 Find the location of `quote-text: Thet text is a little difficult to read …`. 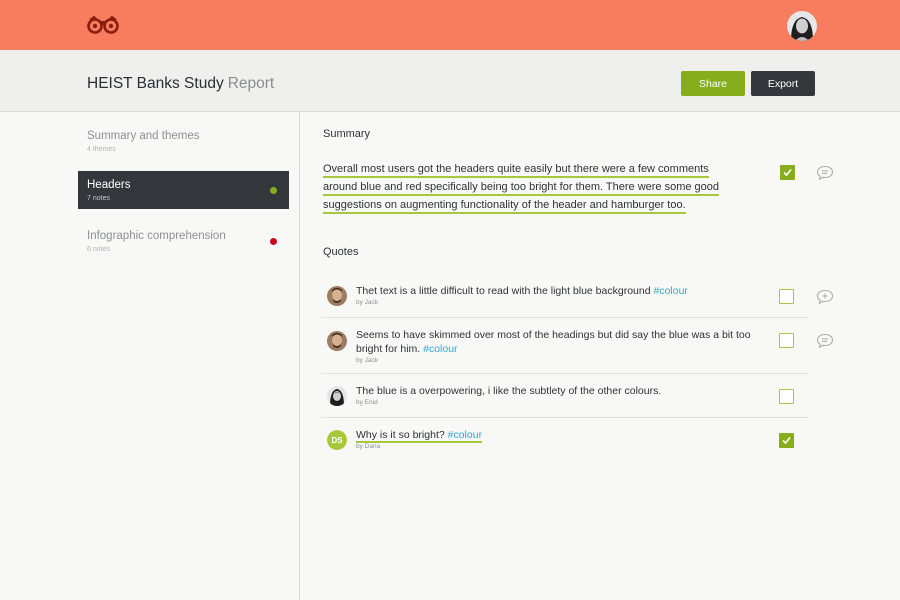

quote-text: Thet text is a little difficult to read … is located at coordinates (556, 291).